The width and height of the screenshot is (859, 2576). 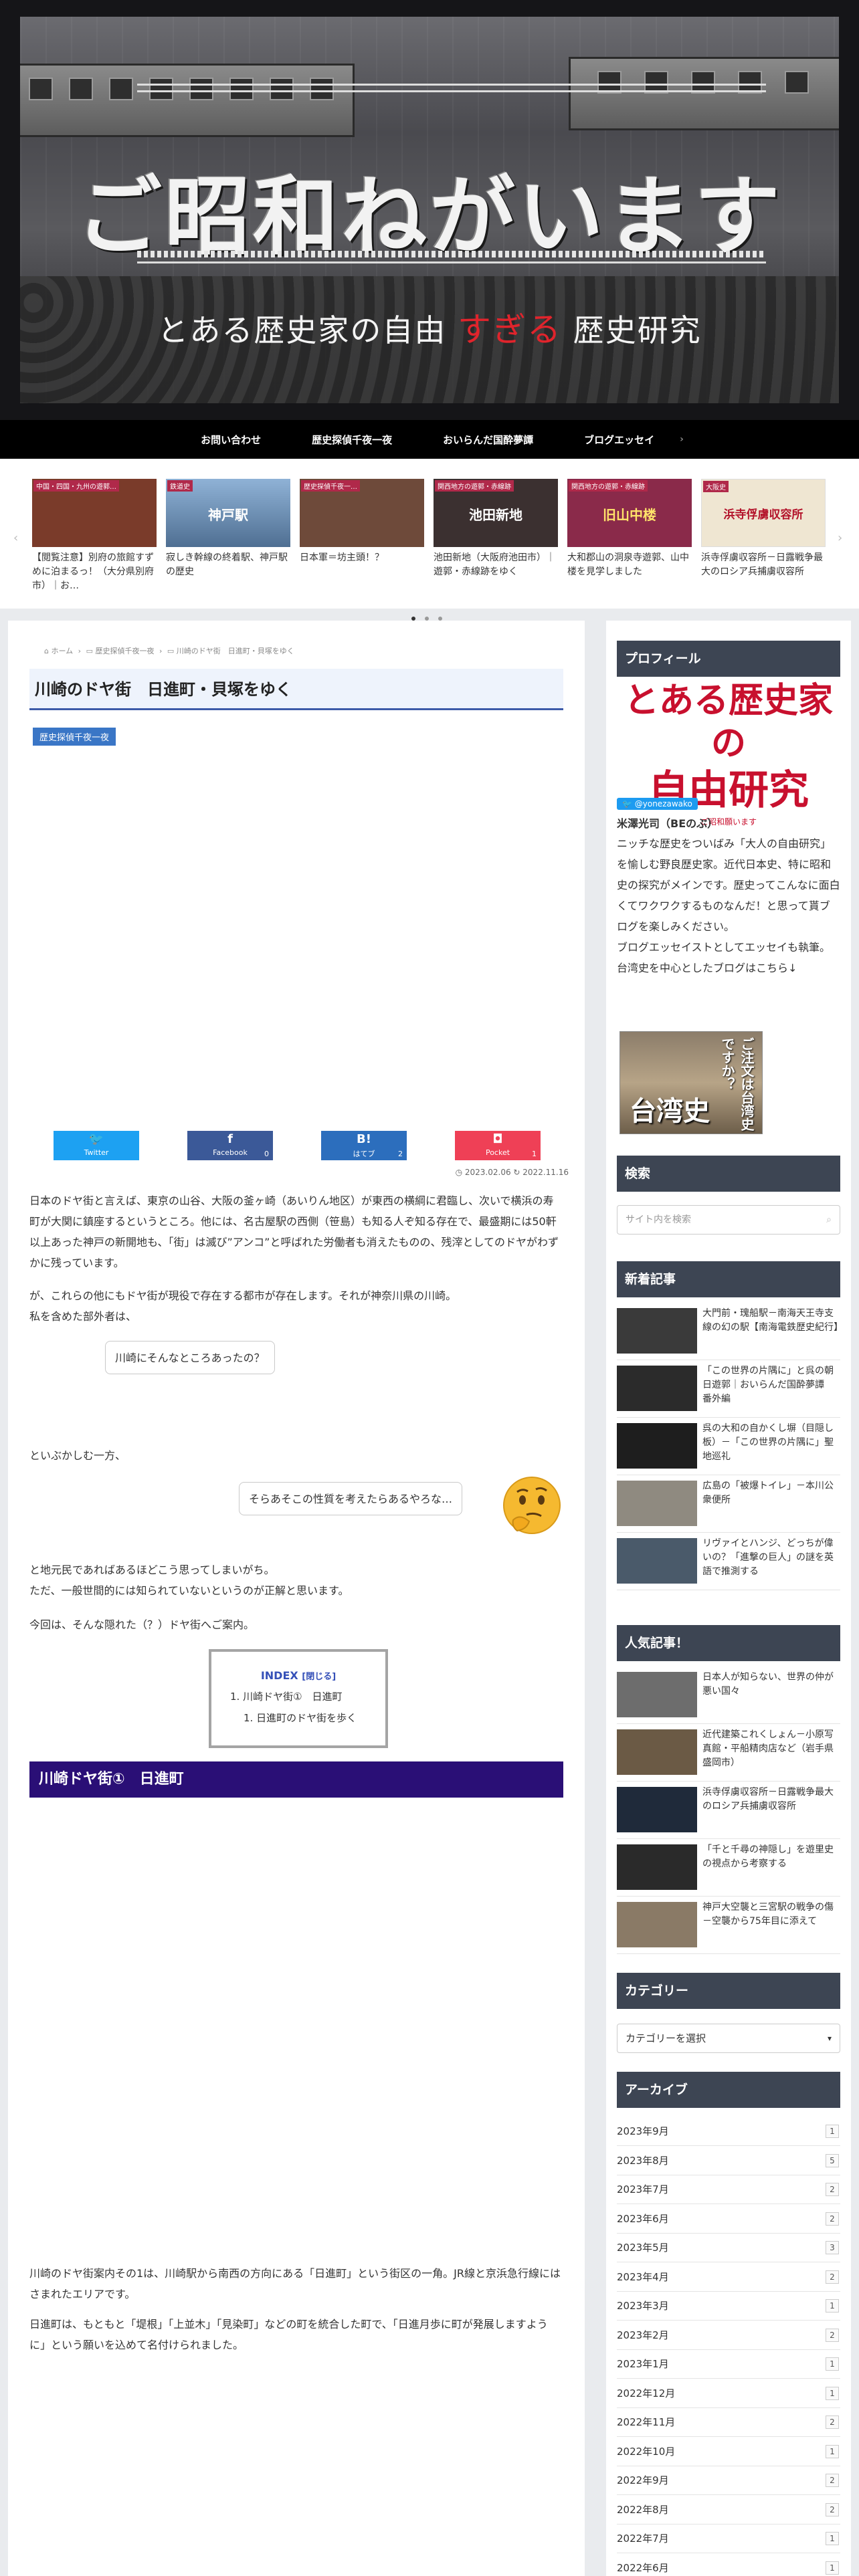 I want to click on carousel-next-icon: ›, so click(x=840, y=538).